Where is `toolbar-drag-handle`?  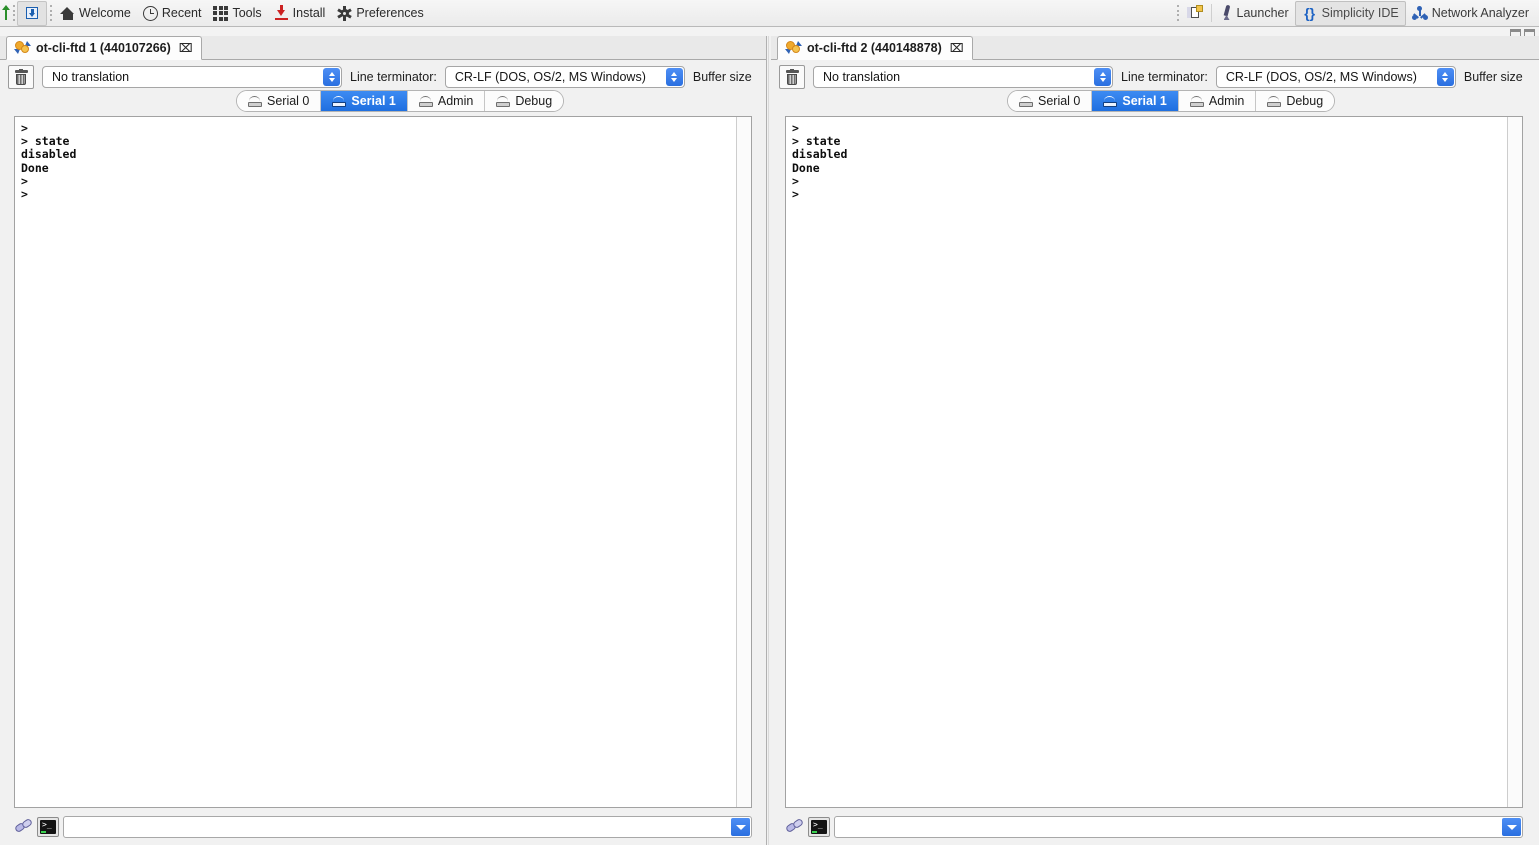 toolbar-drag-handle is located at coordinates (13, 13).